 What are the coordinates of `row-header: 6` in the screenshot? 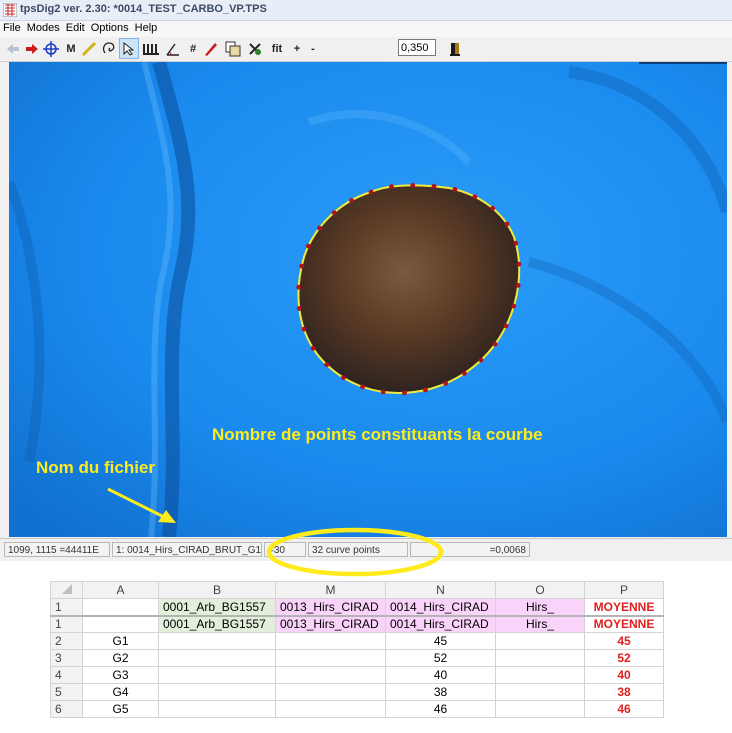 It's located at (66, 709).